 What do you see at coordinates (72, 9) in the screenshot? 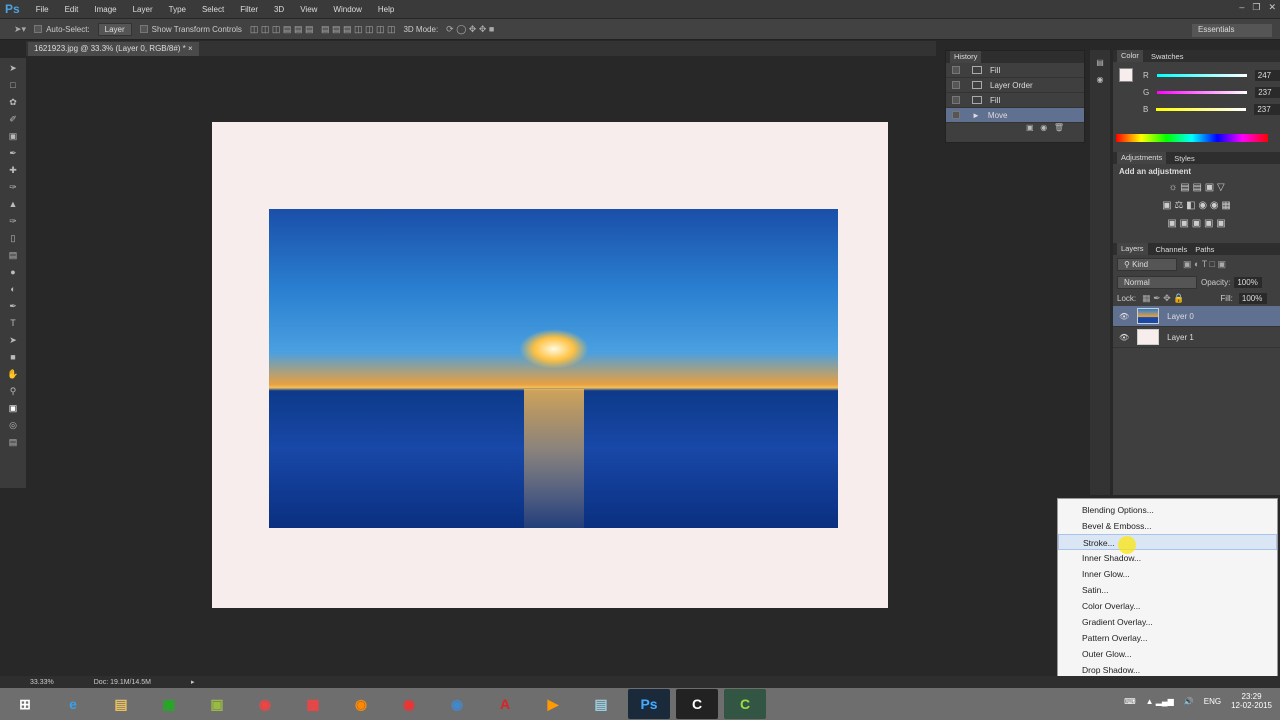
I see `menu-edit: Edit` at bounding box center [72, 9].